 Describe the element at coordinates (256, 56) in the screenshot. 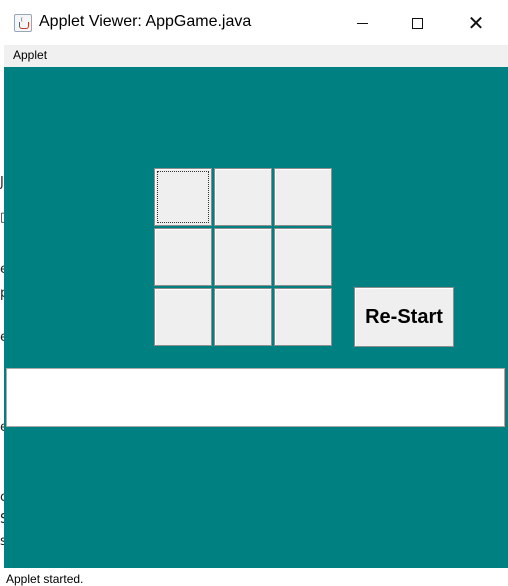

I see `menu-bar: Applet` at that location.